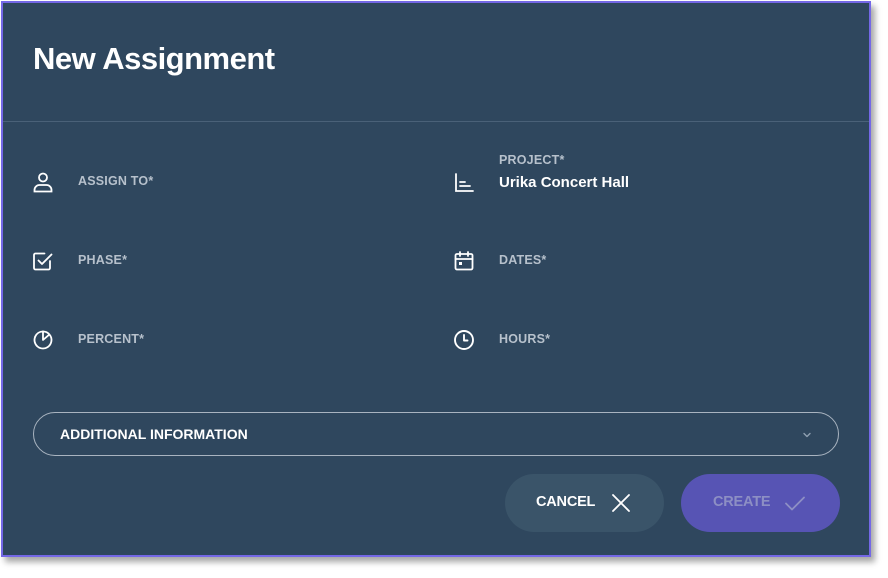 The height and width of the screenshot is (578, 888). Describe the element at coordinates (111, 339) in the screenshot. I see `percent-label: PERCENT*` at that location.